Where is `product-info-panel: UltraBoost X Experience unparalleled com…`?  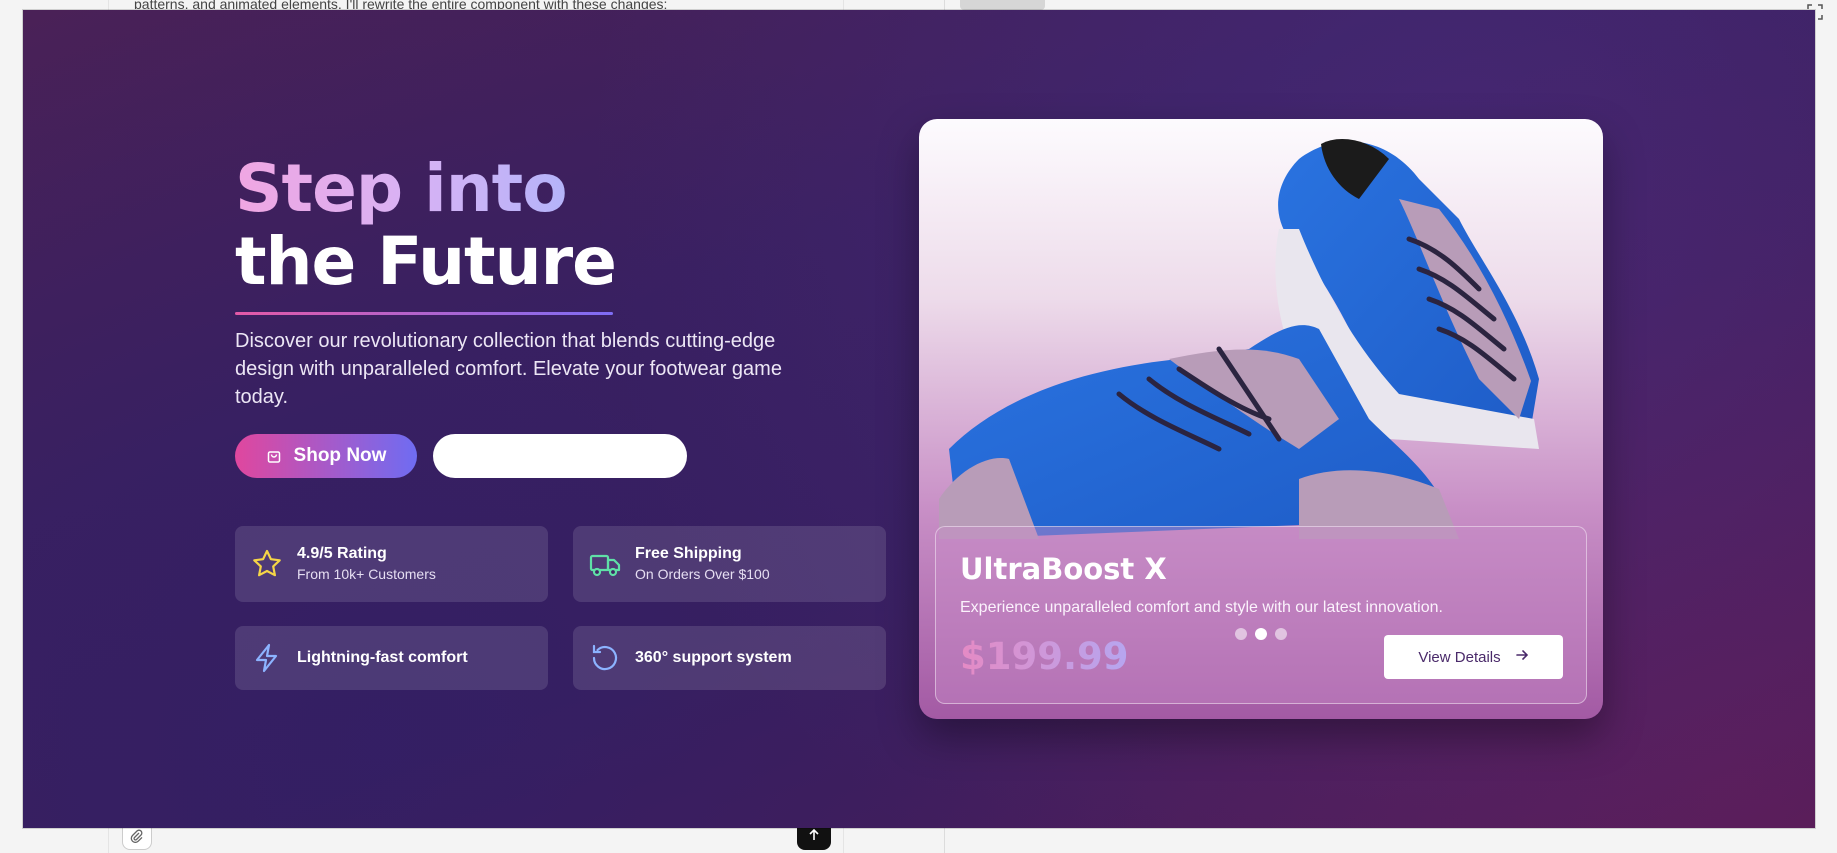 product-info-panel: UltraBoost X Experience unparalleled com… is located at coordinates (1261, 615).